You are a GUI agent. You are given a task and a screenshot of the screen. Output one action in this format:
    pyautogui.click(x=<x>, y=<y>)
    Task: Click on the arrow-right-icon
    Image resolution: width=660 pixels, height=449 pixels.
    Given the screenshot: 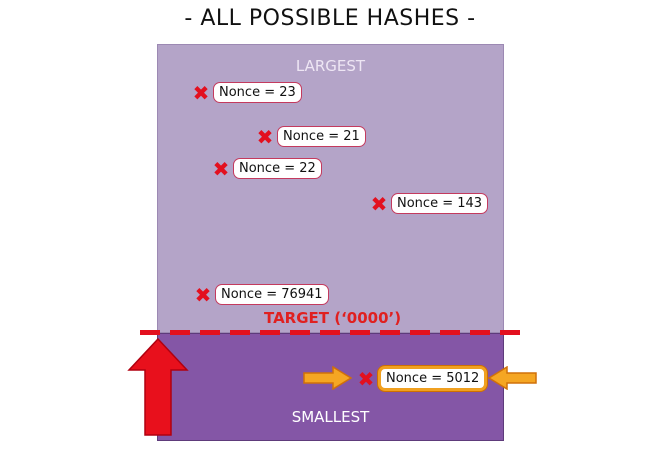 What is the action you would take?
    pyautogui.click(x=328, y=378)
    